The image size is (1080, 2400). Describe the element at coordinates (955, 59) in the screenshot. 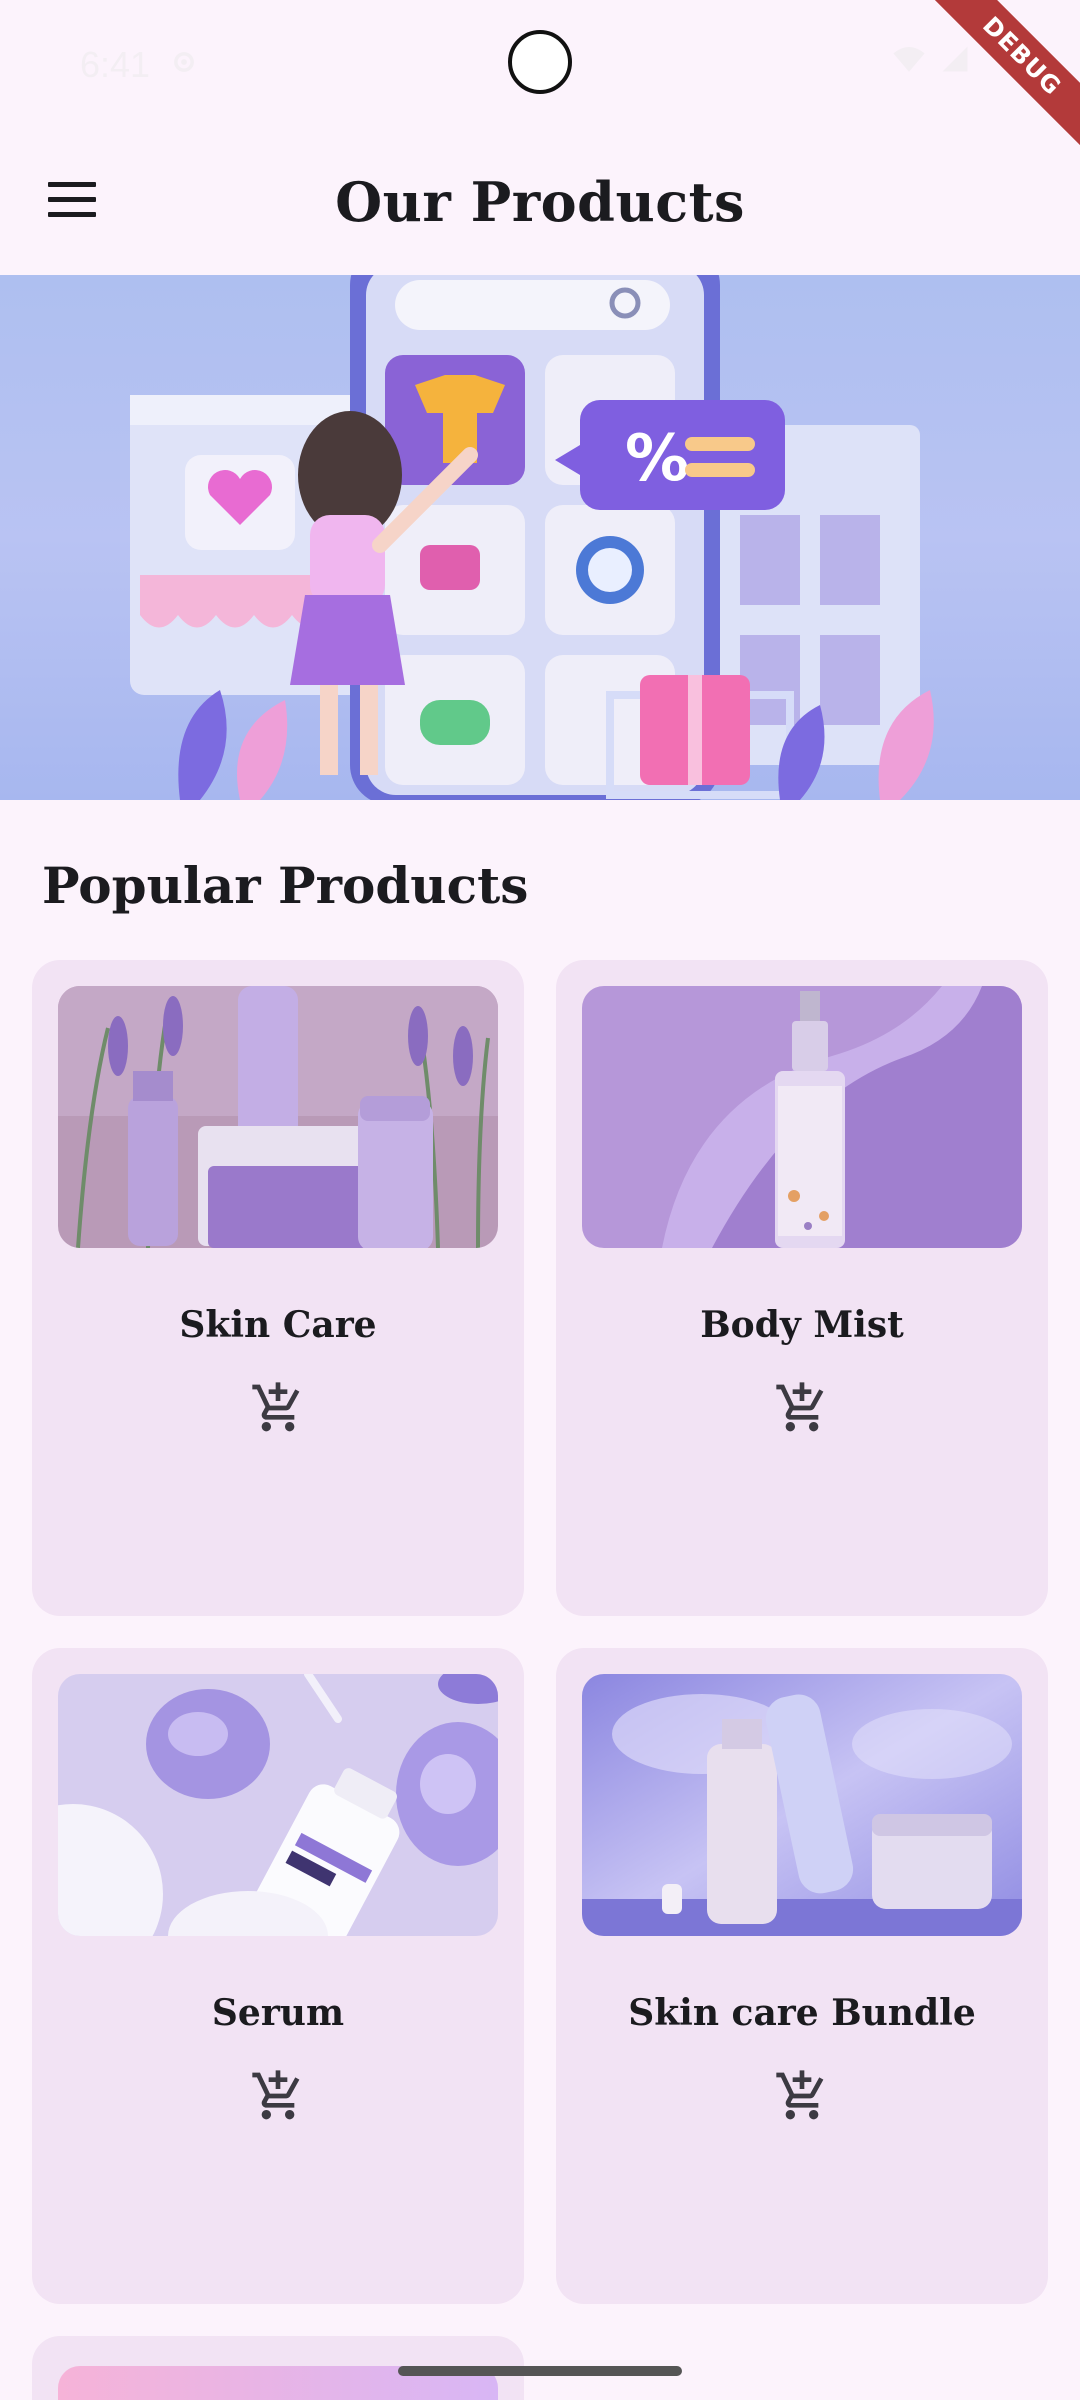

I see `cell-signal-icon` at that location.